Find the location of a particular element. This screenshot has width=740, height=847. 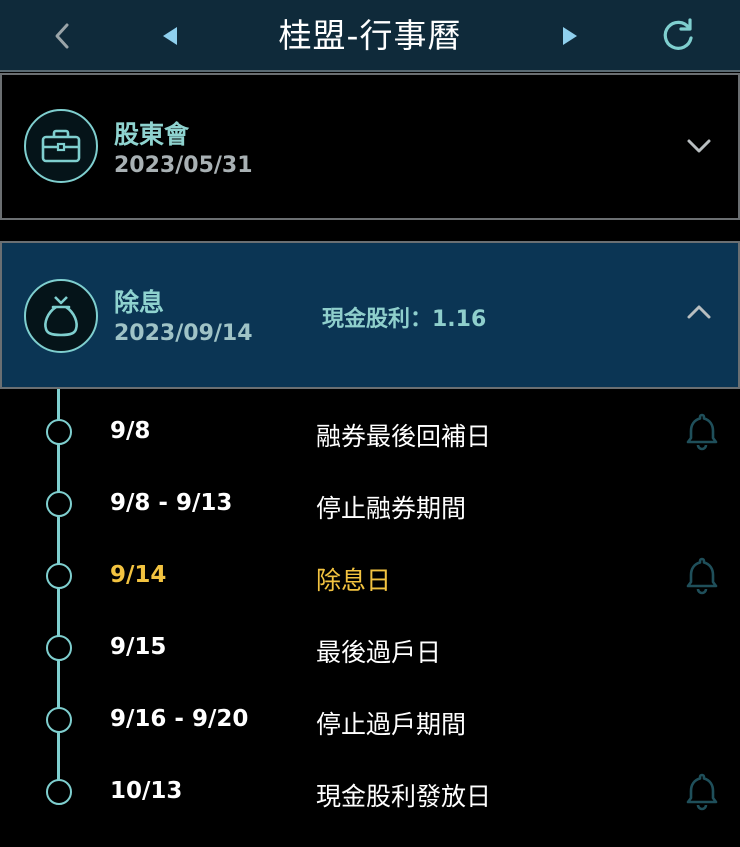

money-bag-icon is located at coordinates (61, 316).